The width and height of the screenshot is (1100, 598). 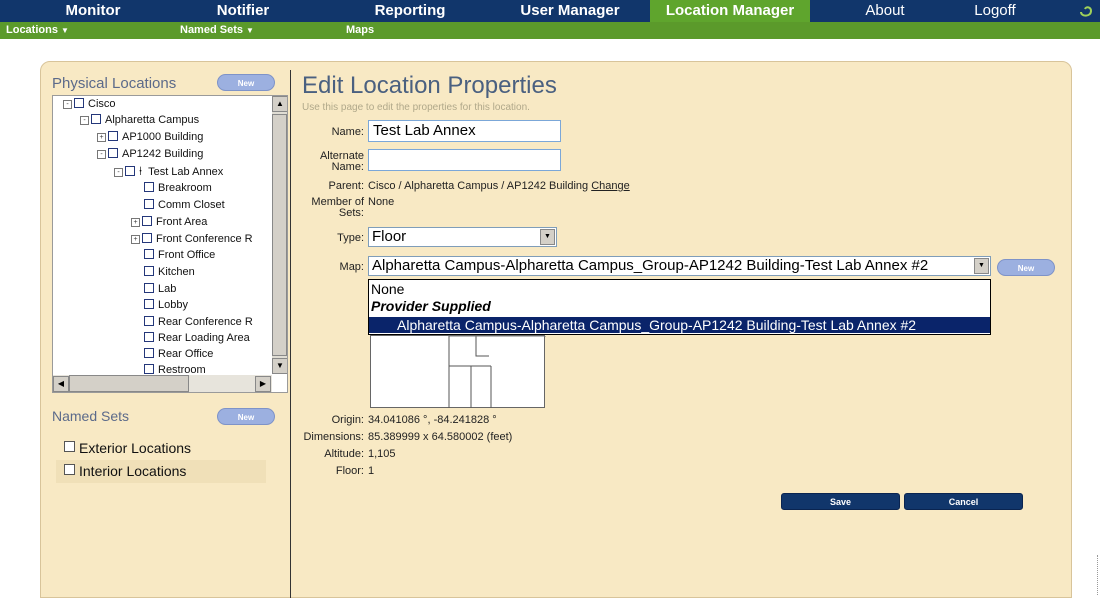 I want to click on nav-tab-about: About, so click(x=885, y=11).